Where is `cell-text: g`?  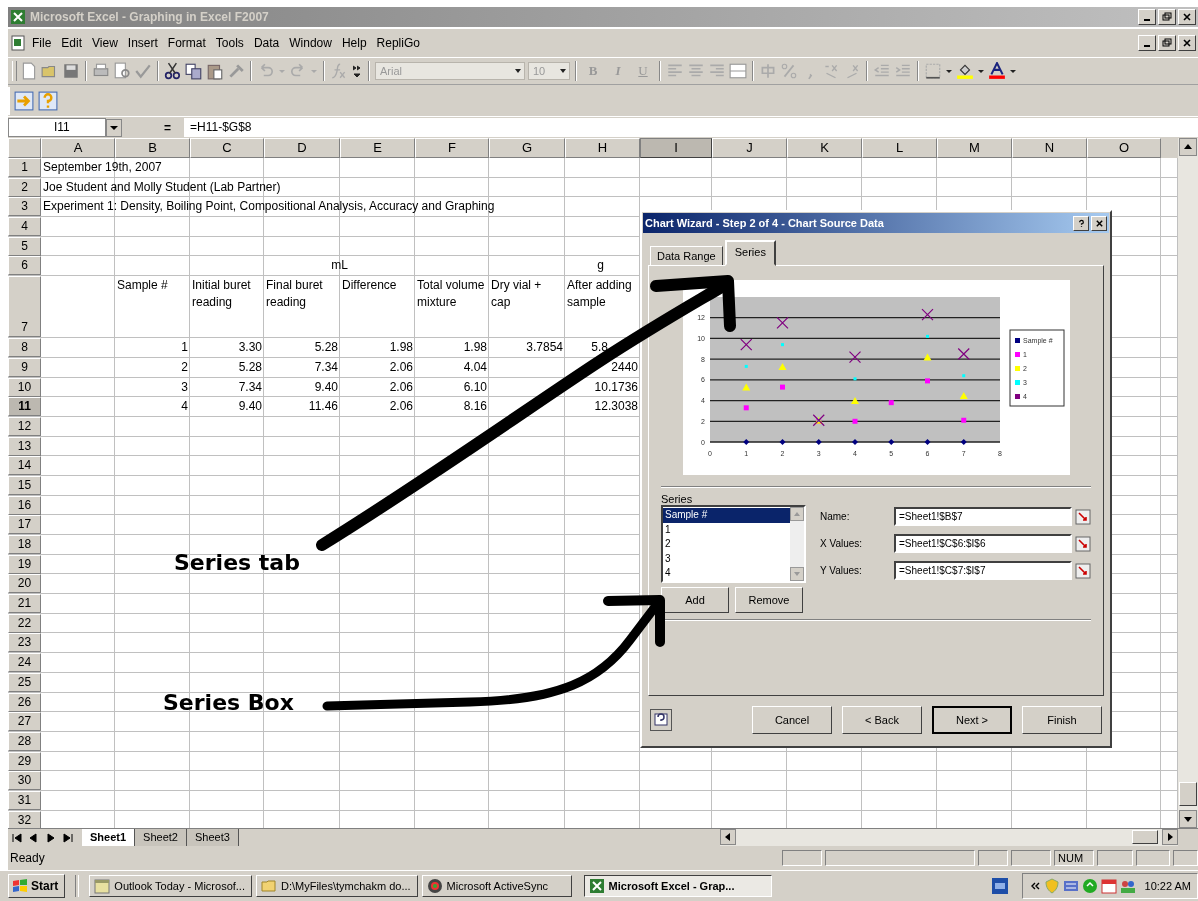 cell-text: g is located at coordinates (600, 266).